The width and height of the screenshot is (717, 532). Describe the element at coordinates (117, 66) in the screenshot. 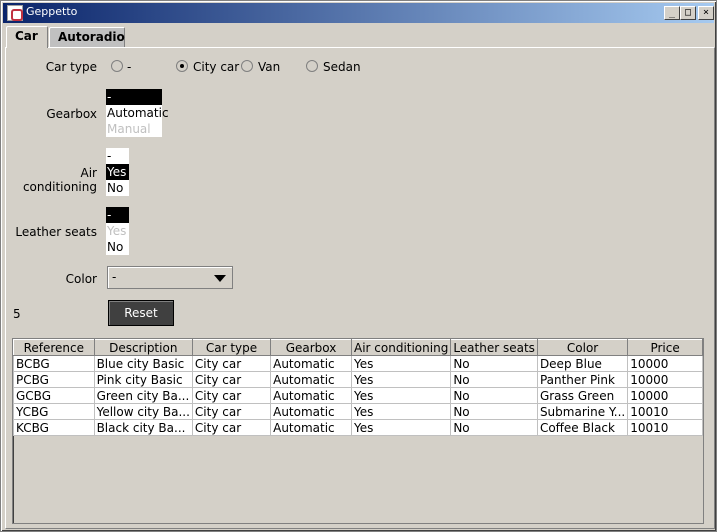

I see `radio-car-type-none` at that location.